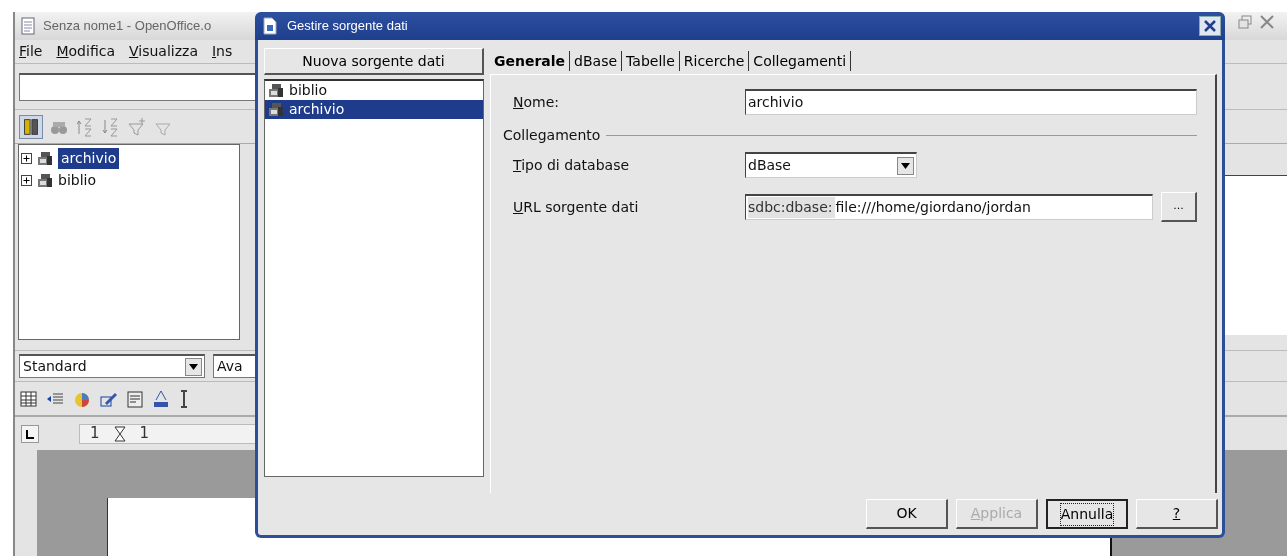  Describe the element at coordinates (135, 398) in the screenshot. I see `form-icon` at that location.